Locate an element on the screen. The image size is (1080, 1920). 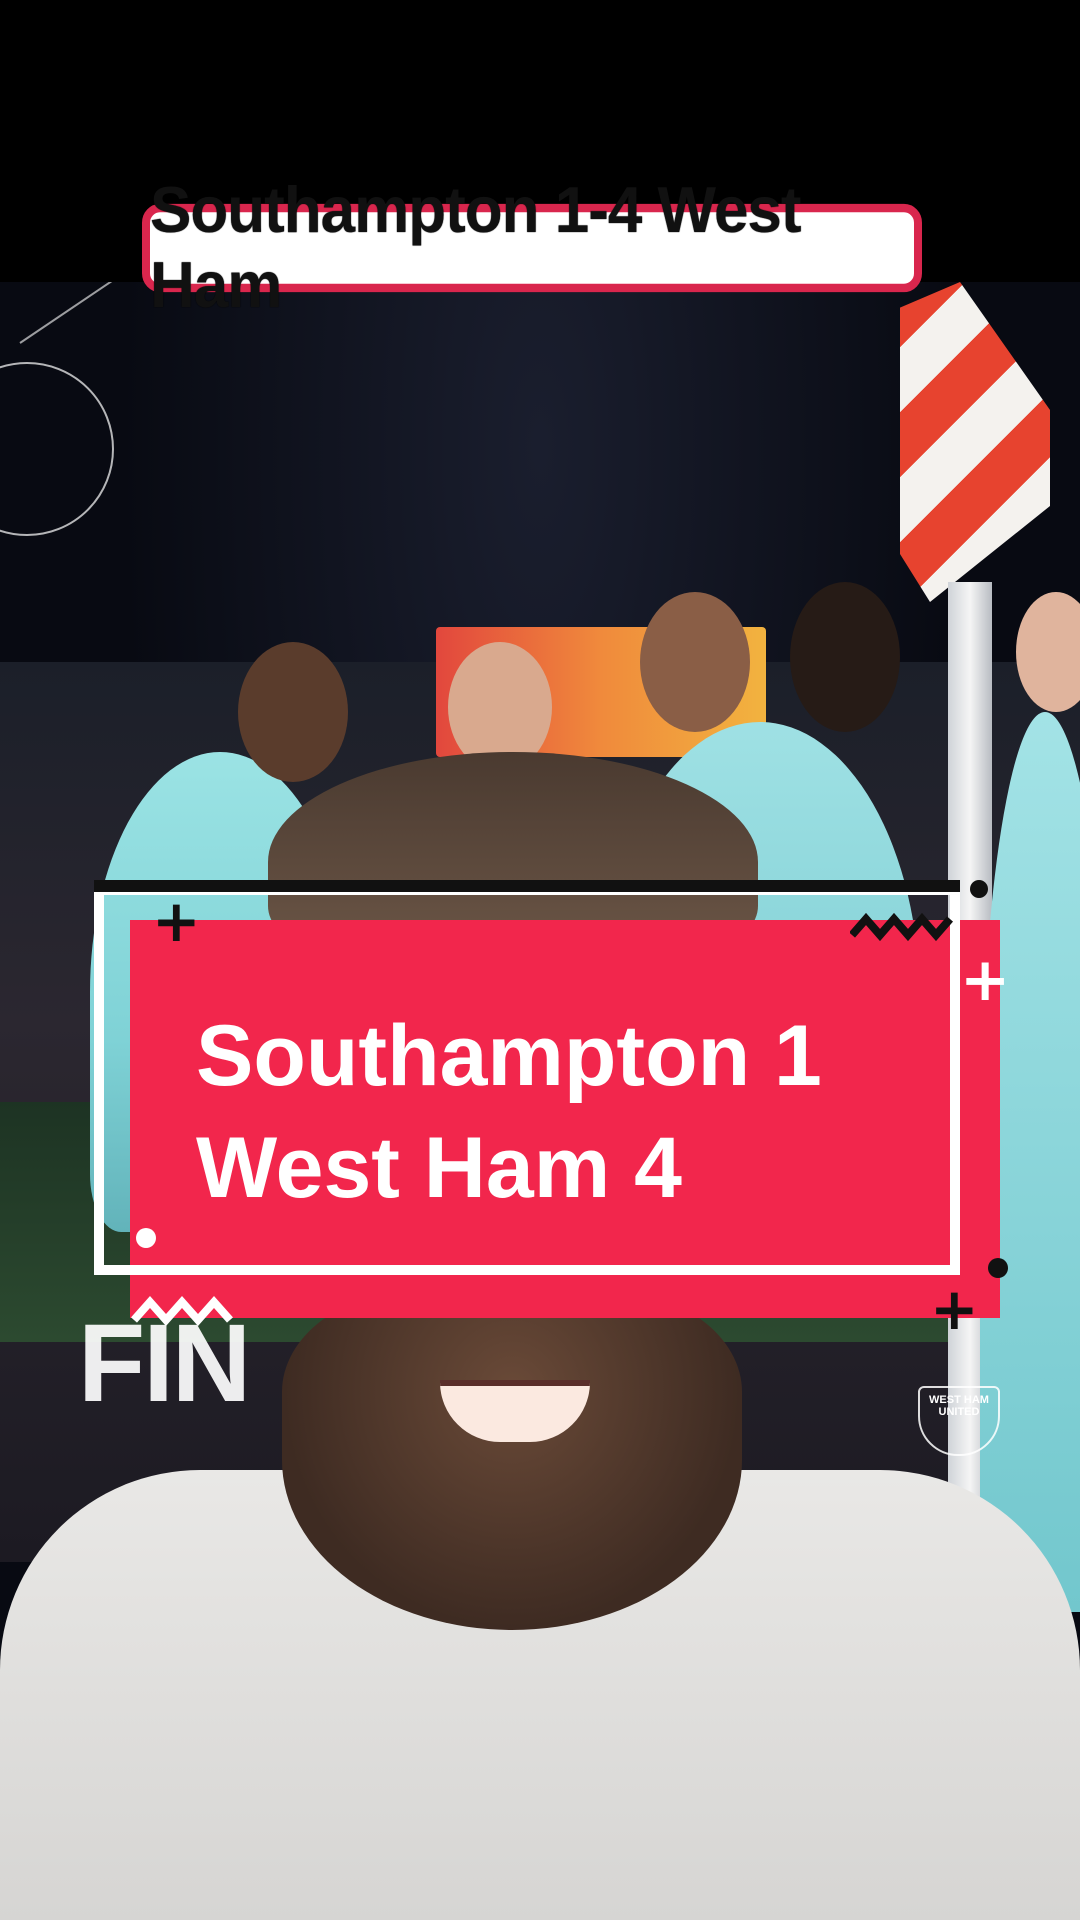
player-1-head is located at coordinates (293, 712).